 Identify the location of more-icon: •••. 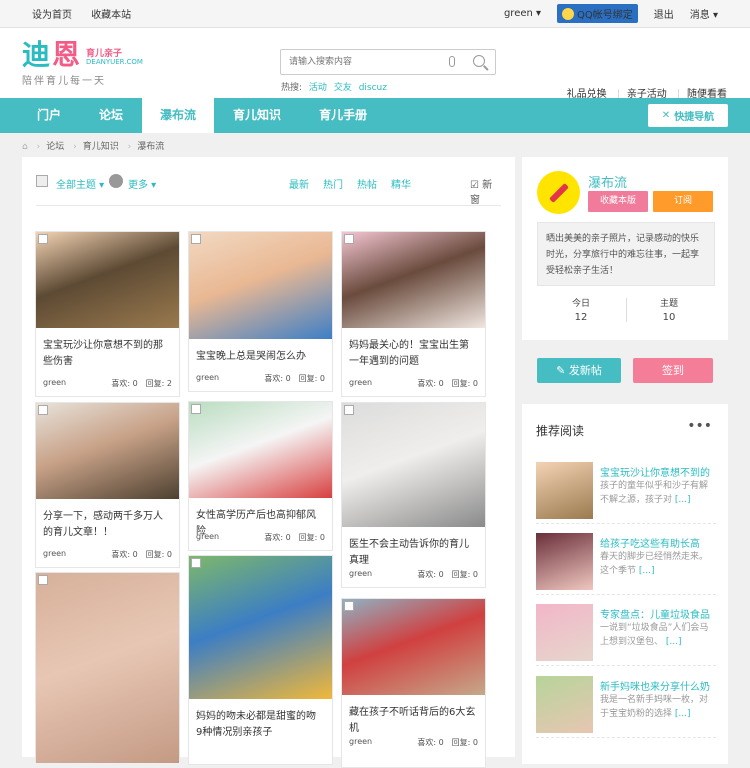
(699, 426).